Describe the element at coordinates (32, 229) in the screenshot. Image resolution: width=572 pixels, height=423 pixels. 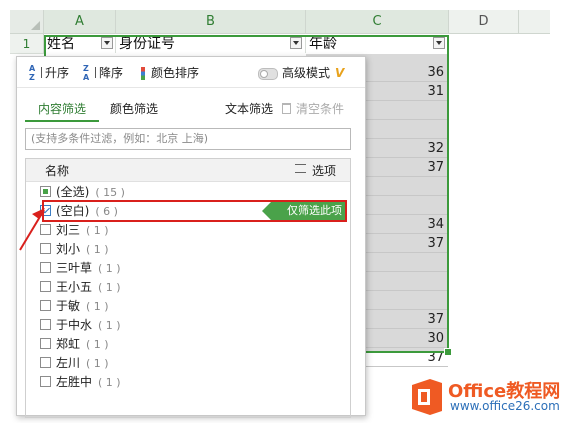
I see `annotation-arrow` at that location.